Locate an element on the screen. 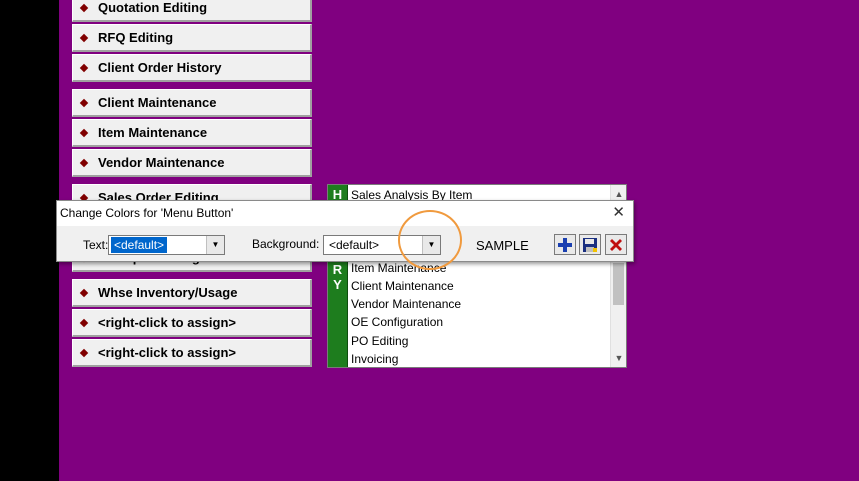 Image resolution: width=859 pixels, height=481 pixels. list-item: PO Editing is located at coordinates (379, 341).